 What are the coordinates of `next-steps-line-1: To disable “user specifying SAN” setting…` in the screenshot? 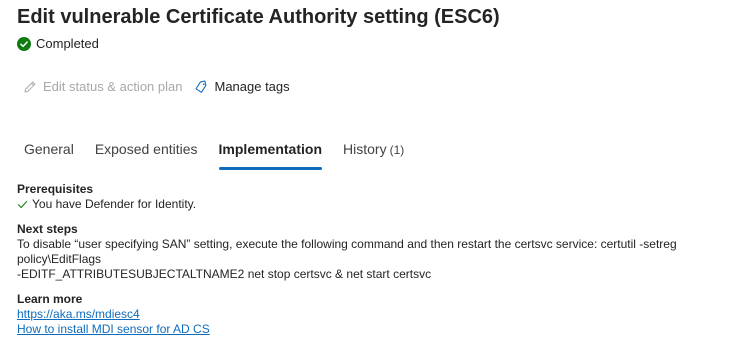 It's located at (347, 251).